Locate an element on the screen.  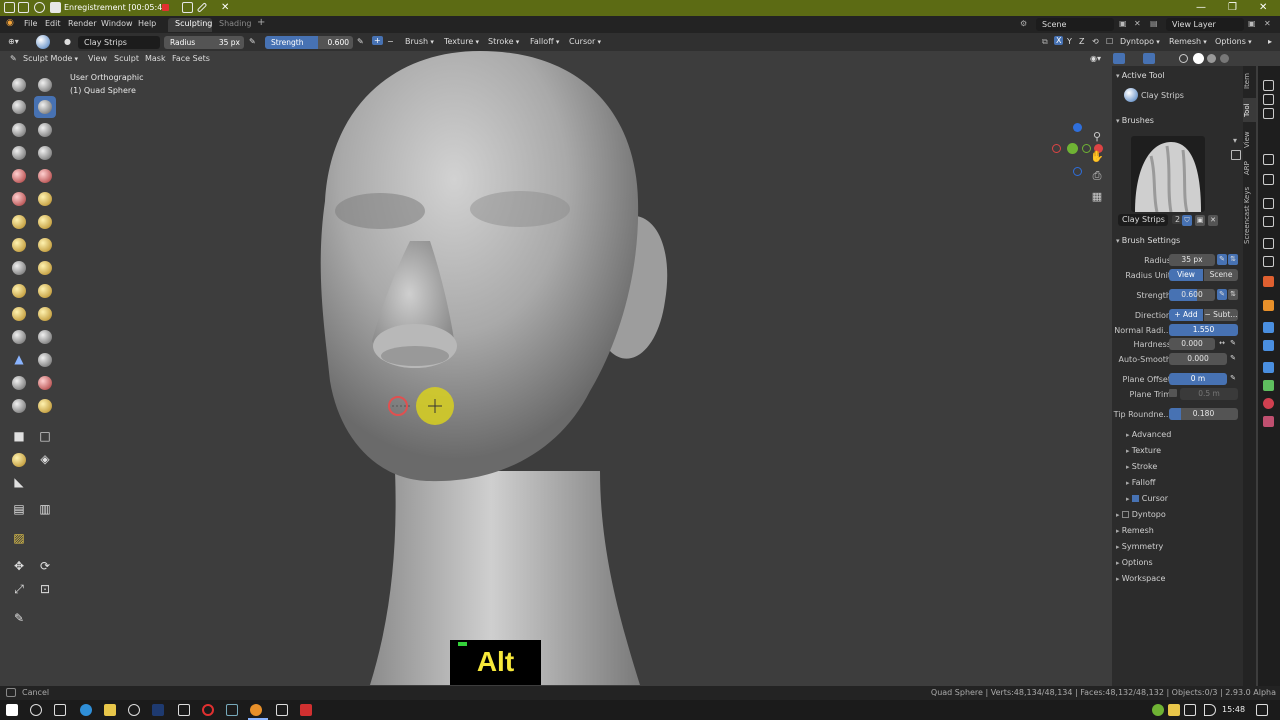
minimize-icon: — is located at coordinates (1201, 7).